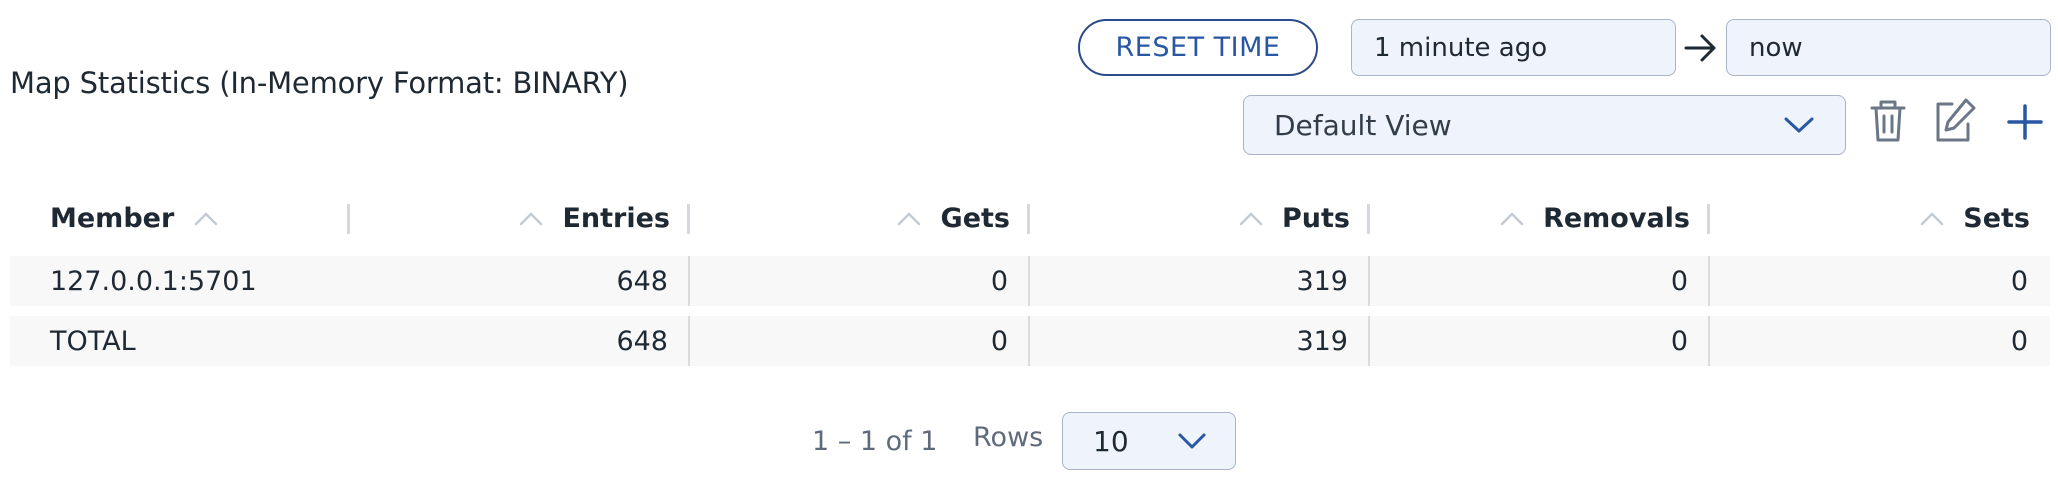 This screenshot has height=500, width=2058. Describe the element at coordinates (180, 280) in the screenshot. I see `cell-member: 127.0.0.1:5701` at that location.